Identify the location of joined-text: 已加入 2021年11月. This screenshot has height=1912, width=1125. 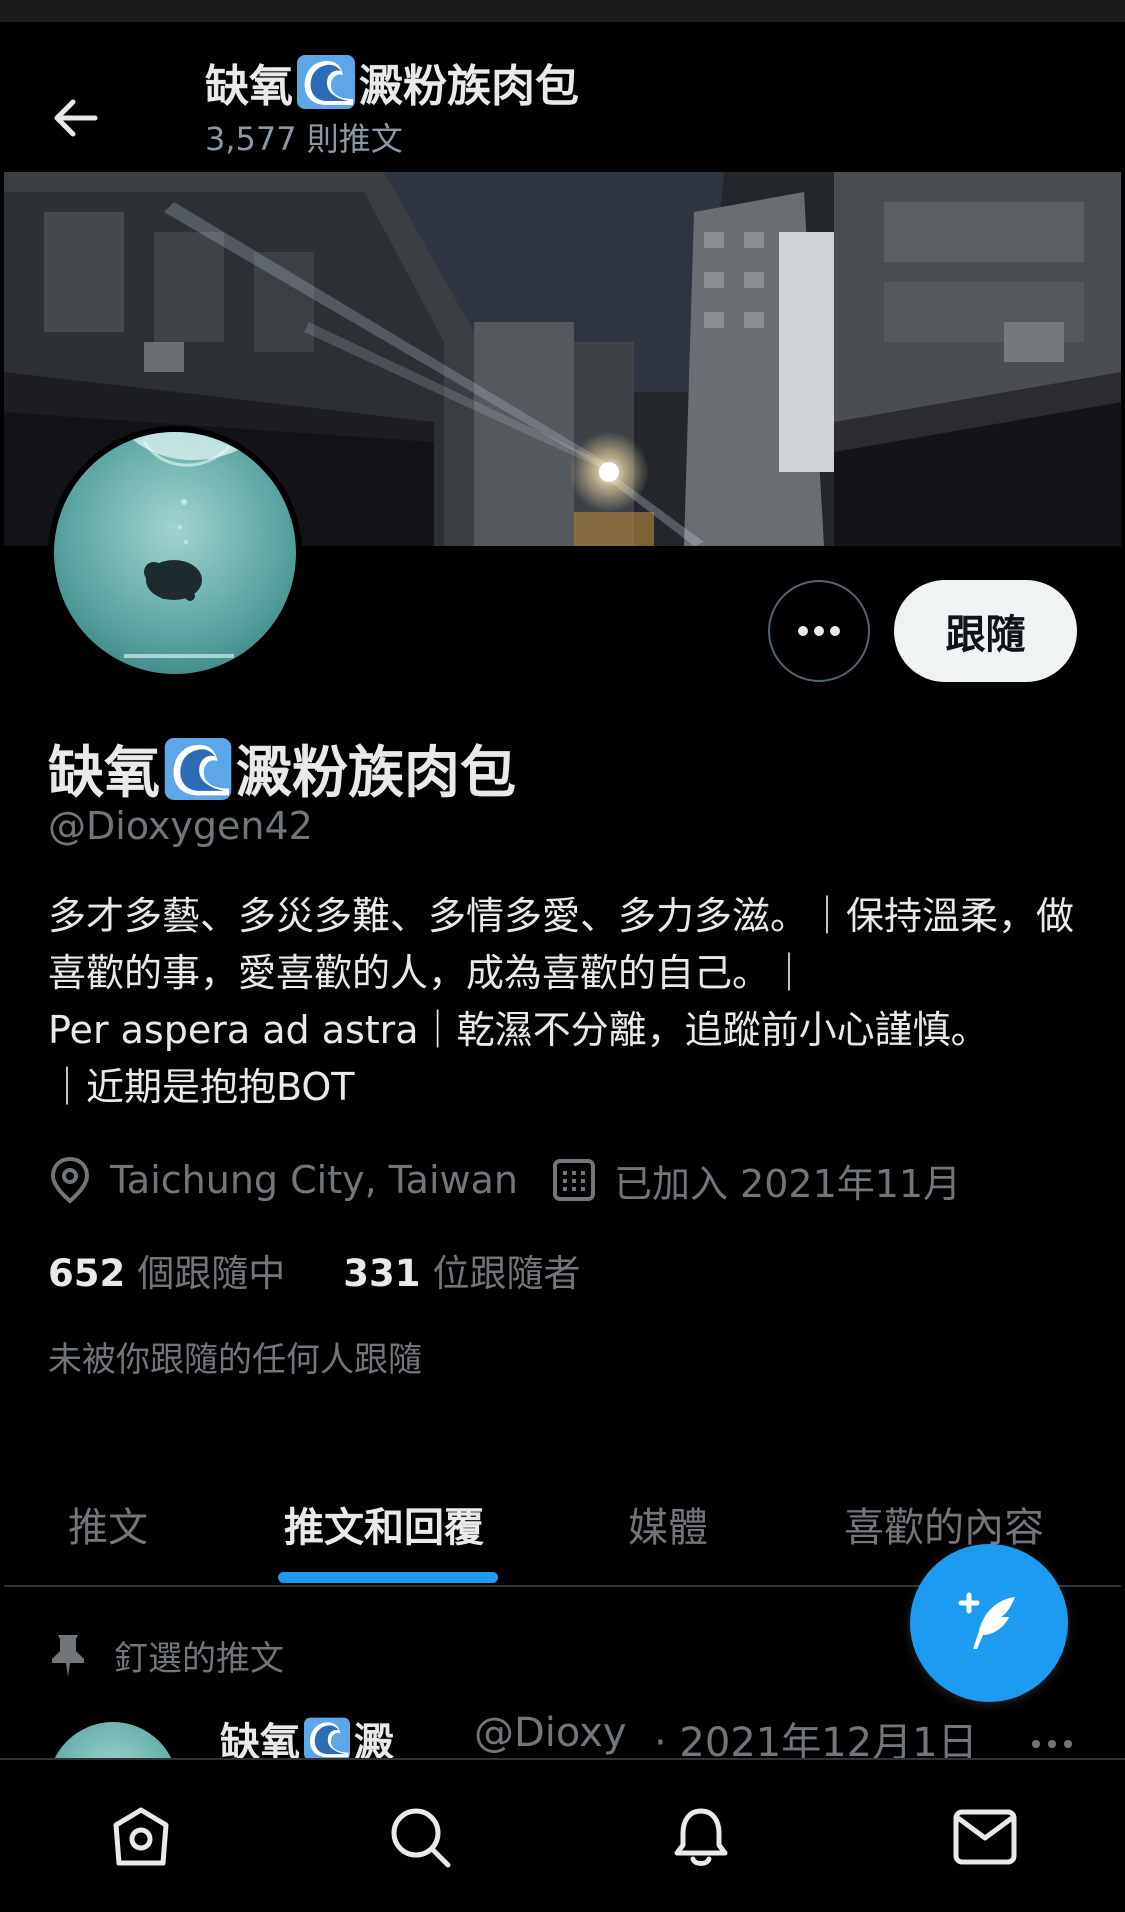
(787, 1183).